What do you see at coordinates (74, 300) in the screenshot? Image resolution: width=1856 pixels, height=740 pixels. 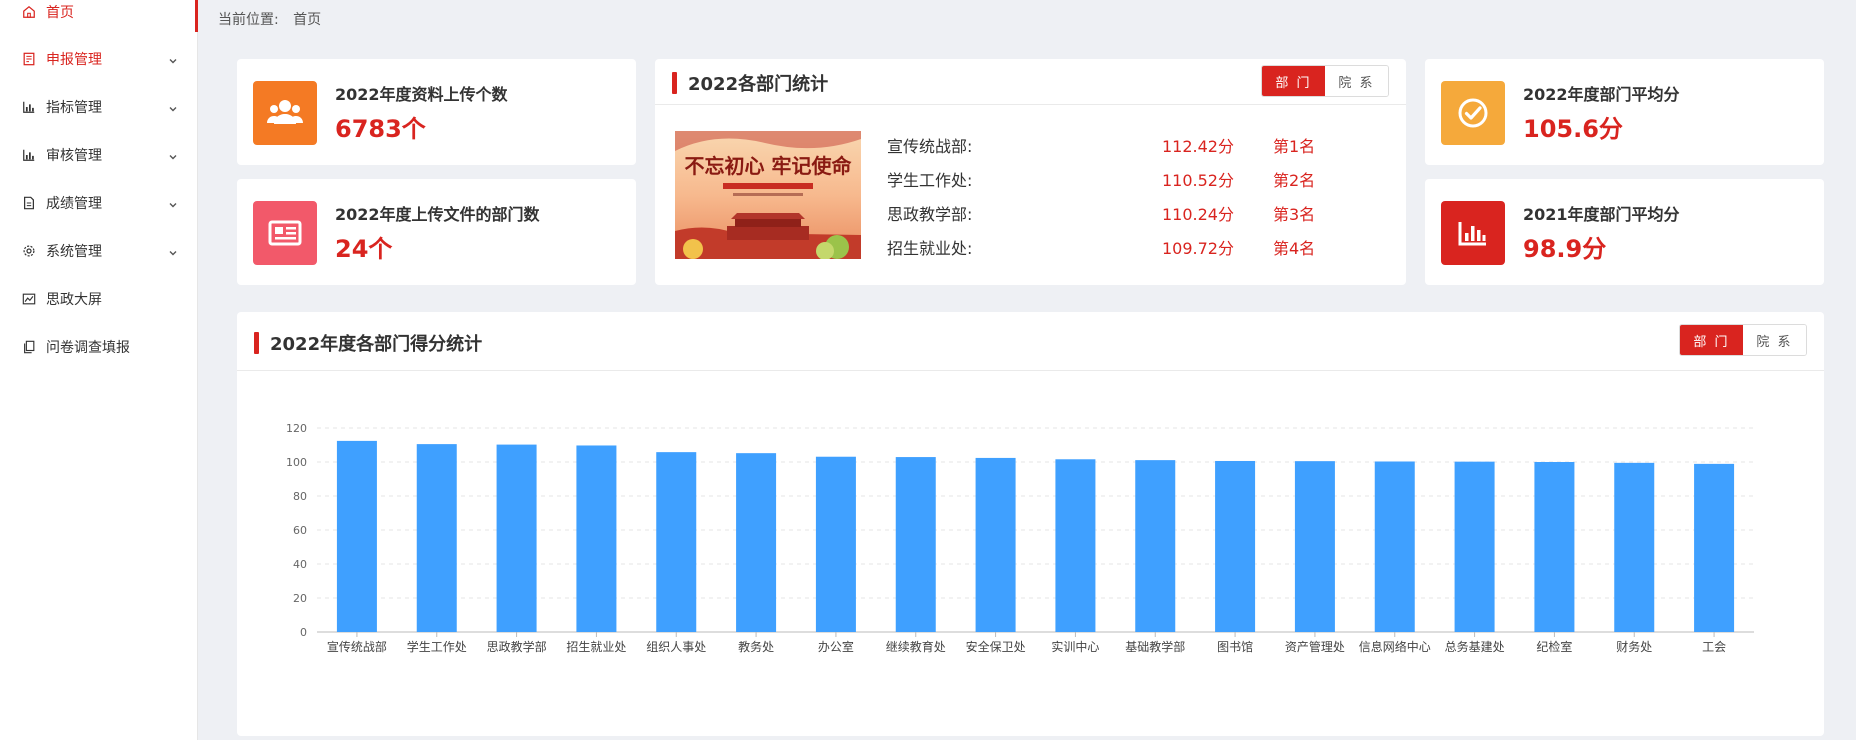 I see `sidebar-item-label: 思政大屏` at bounding box center [74, 300].